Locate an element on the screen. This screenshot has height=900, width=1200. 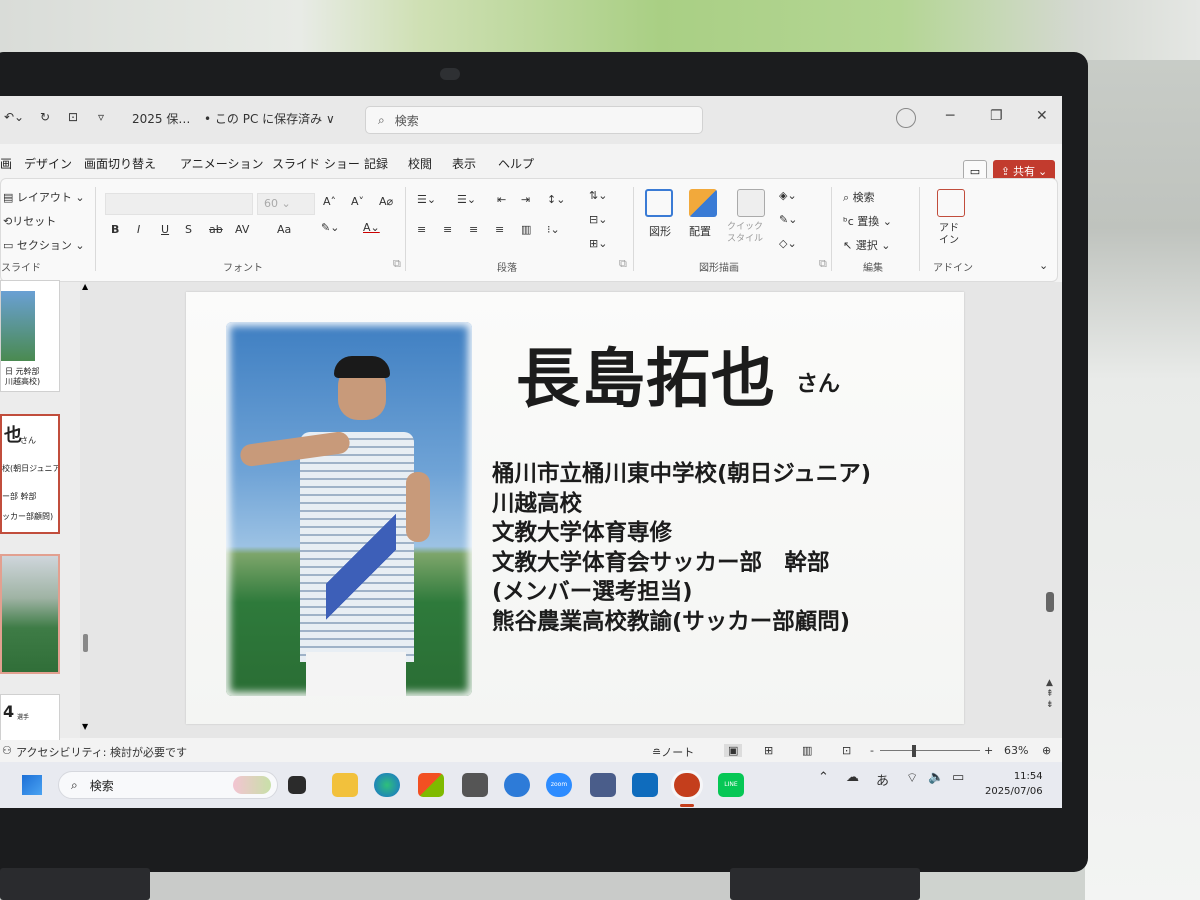
line-app-icon: LINE is located at coordinates (731, 785).